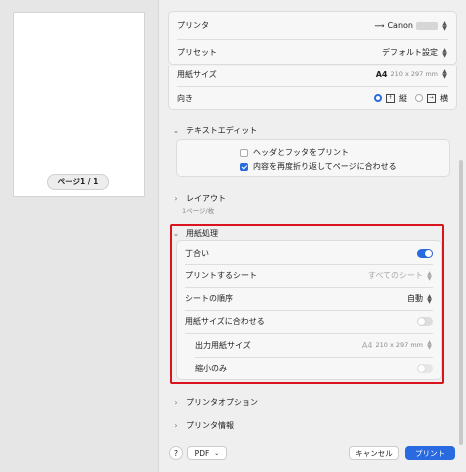 The height and width of the screenshot is (472, 466). I want to click on printer-label: プリンタ, so click(193, 25).